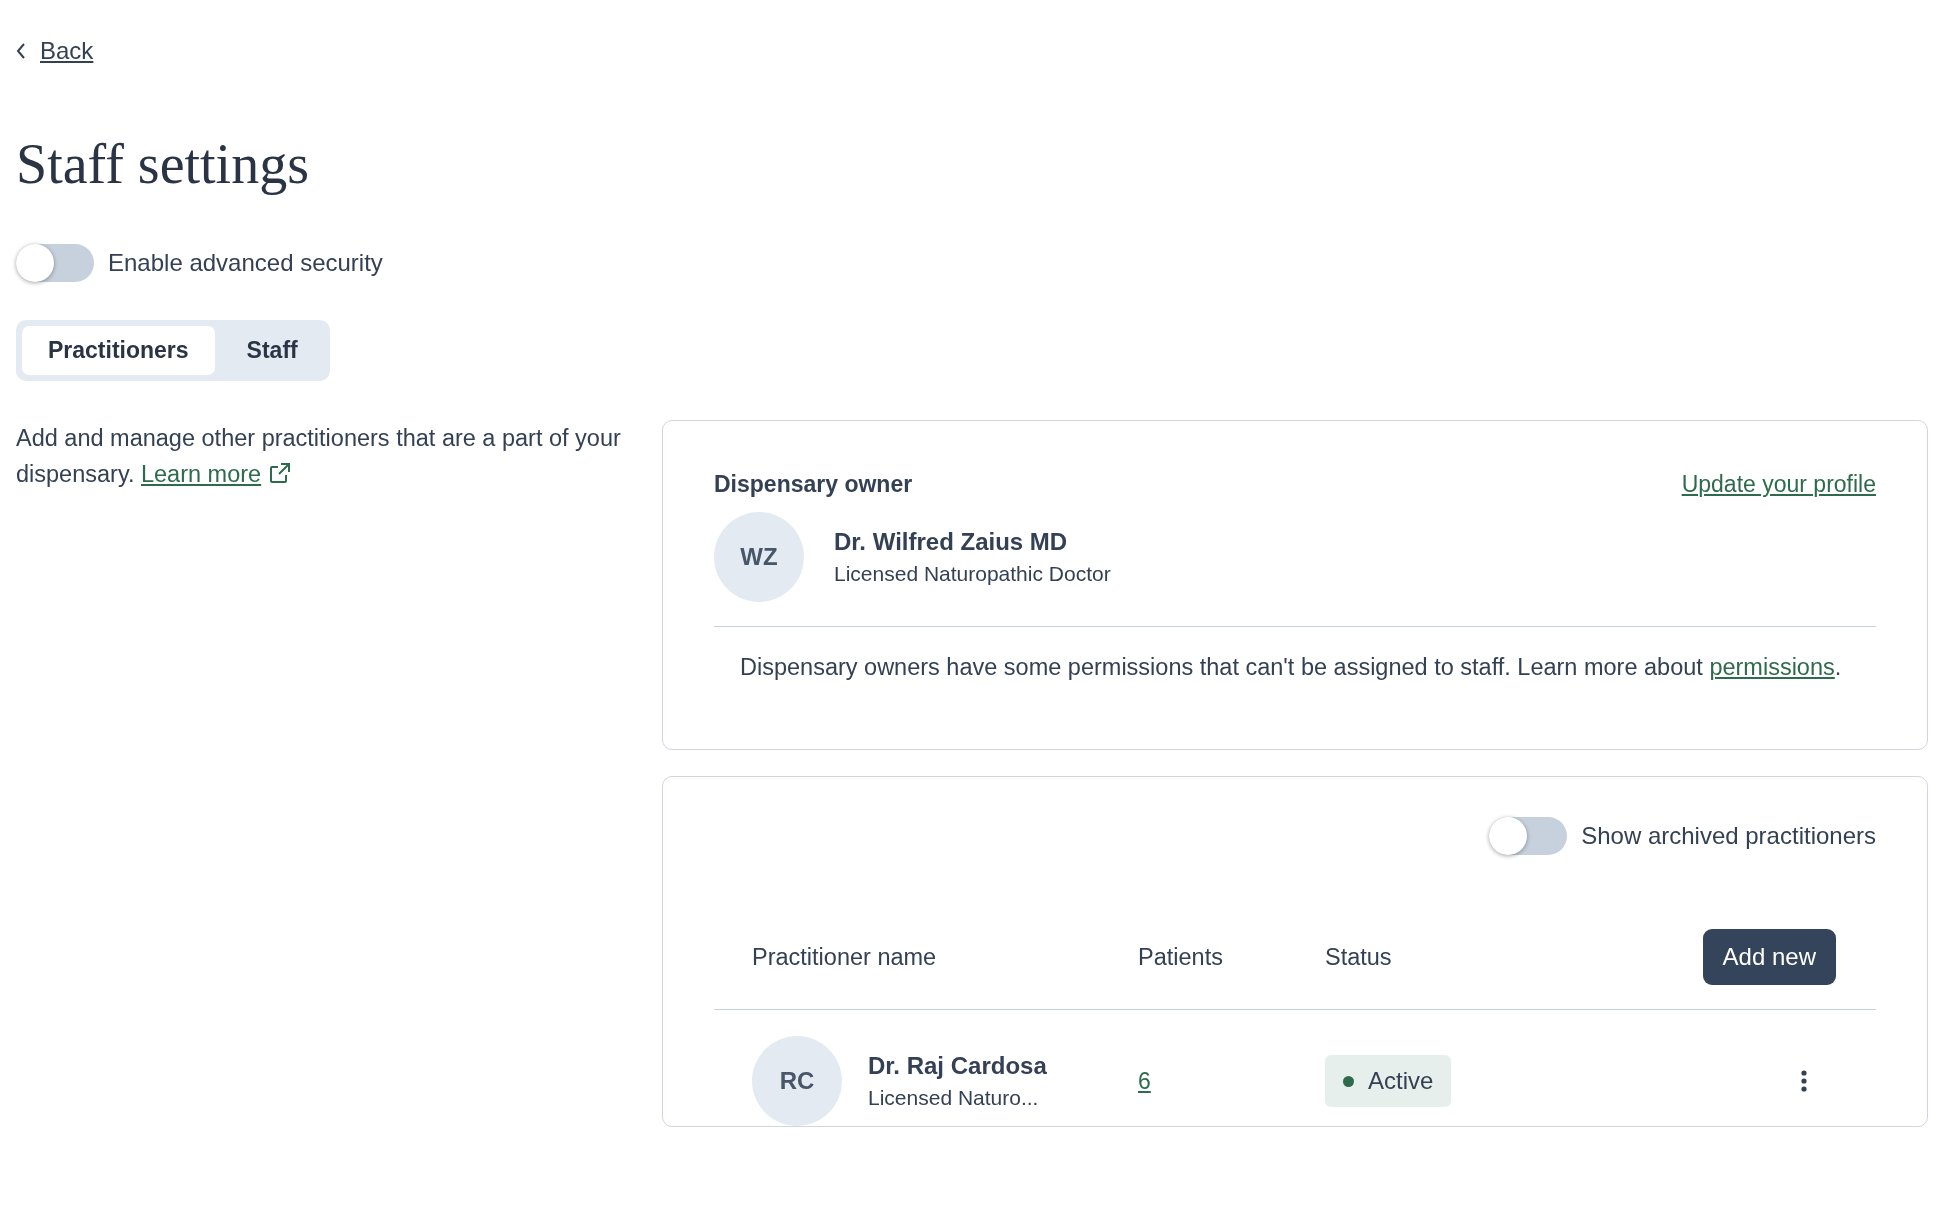 The height and width of the screenshot is (1228, 1944). Describe the element at coordinates (813, 484) in the screenshot. I see `card-heading: Dispensary owner` at that location.